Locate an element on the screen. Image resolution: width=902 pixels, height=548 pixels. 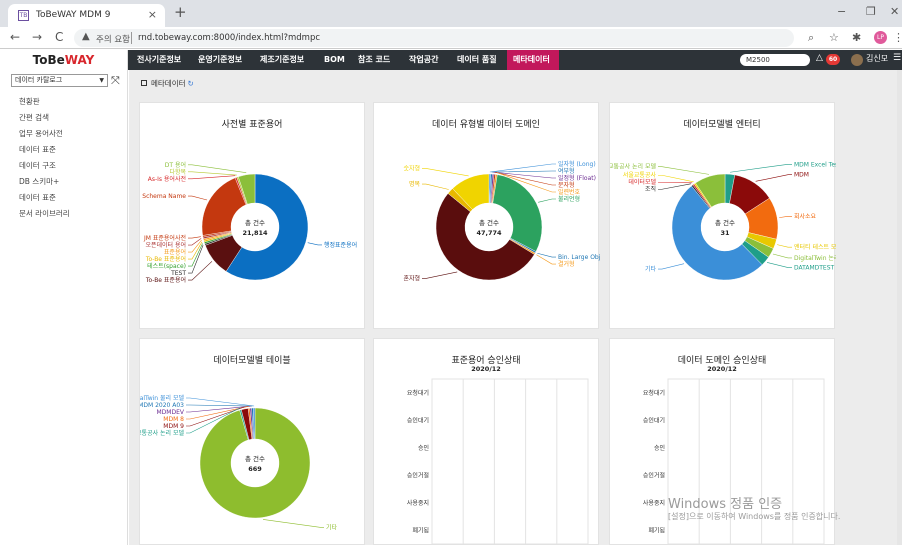
tab-close-icon: × is located at coordinates (152, 14).